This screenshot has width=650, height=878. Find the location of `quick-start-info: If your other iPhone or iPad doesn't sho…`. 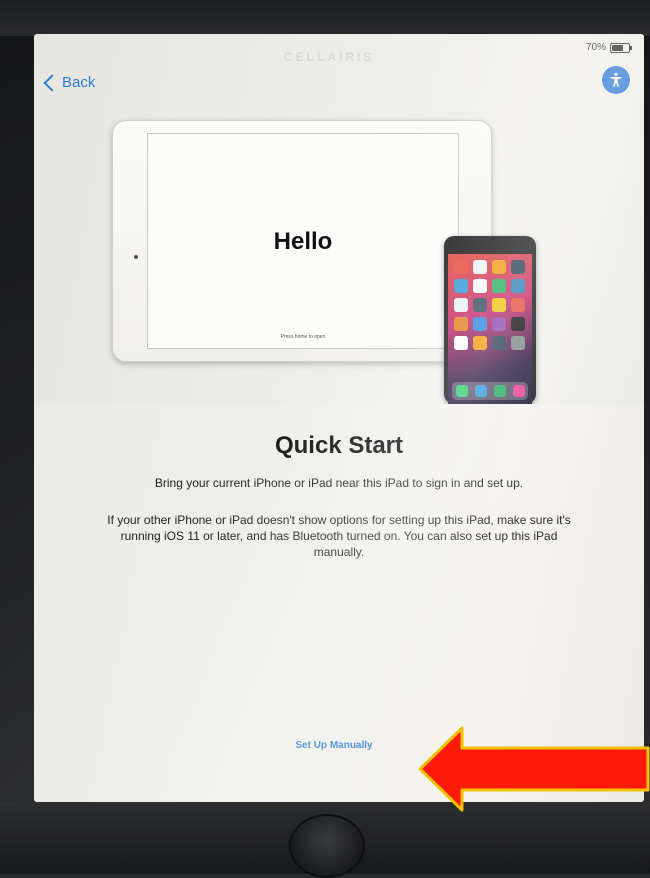

quick-start-info: If your other iPhone or iPad doesn't sho… is located at coordinates (339, 536).